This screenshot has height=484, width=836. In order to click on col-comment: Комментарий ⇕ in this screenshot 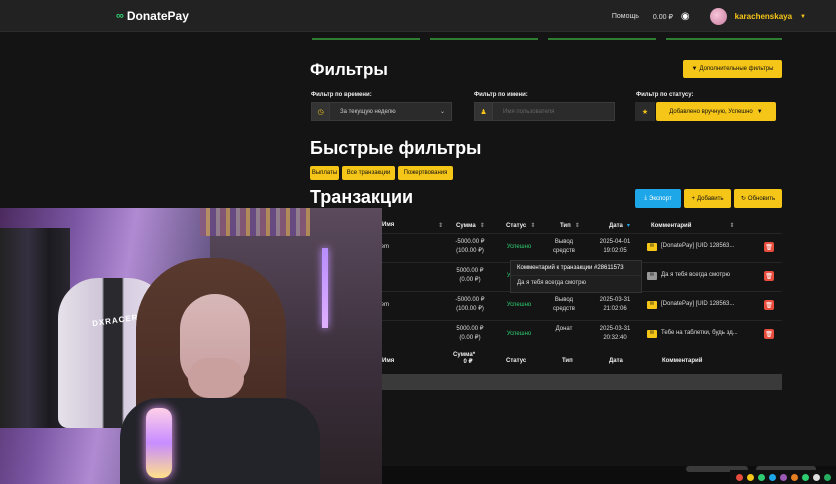, I will do `click(692, 225)`.